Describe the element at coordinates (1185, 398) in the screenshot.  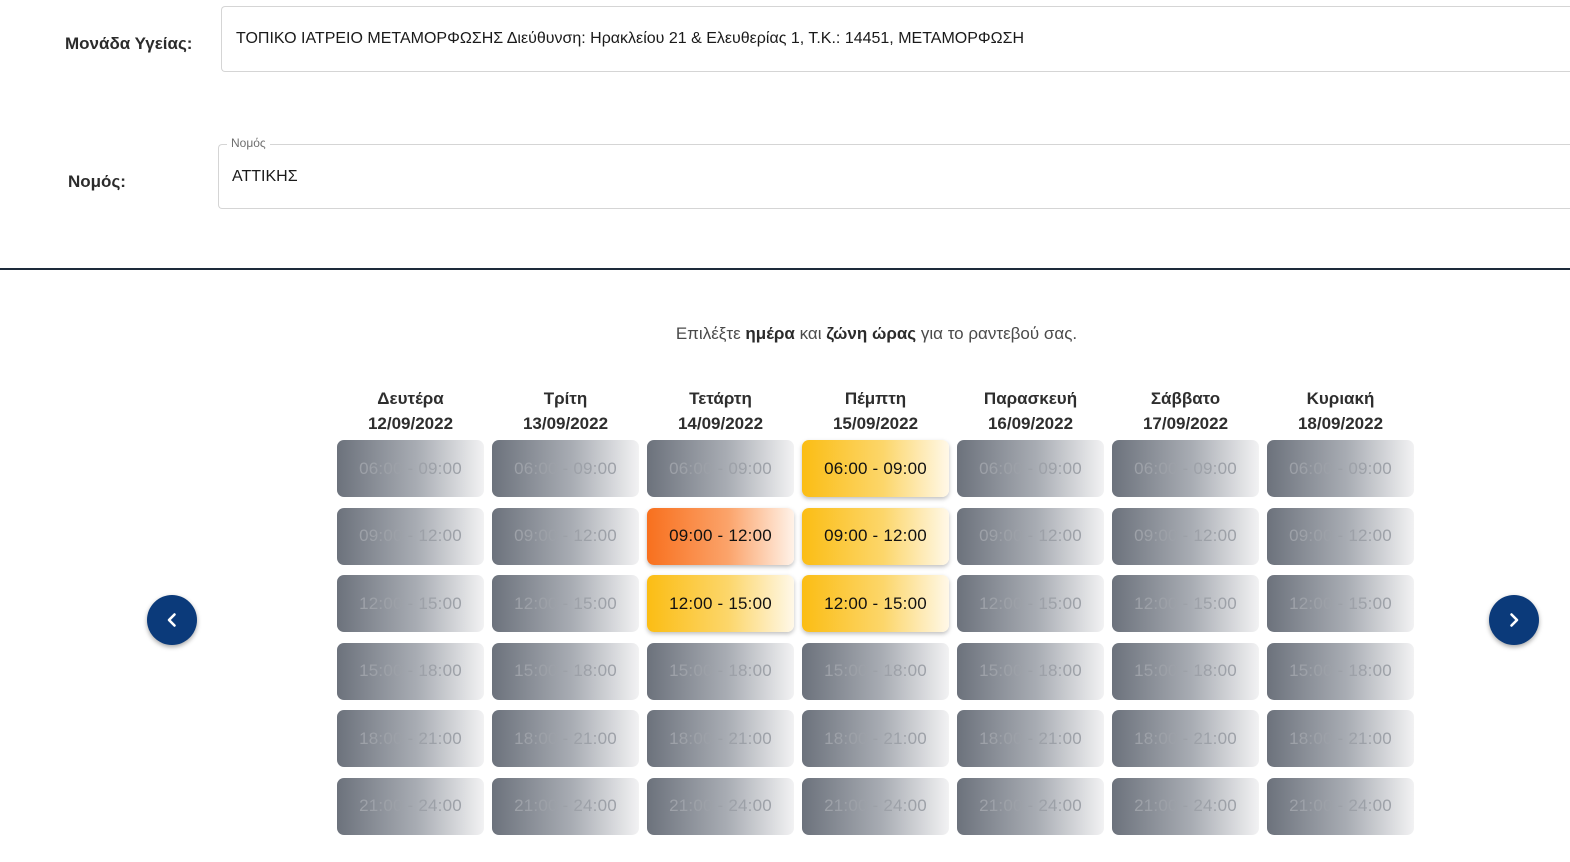
I see `day-name: Σάββατο` at that location.